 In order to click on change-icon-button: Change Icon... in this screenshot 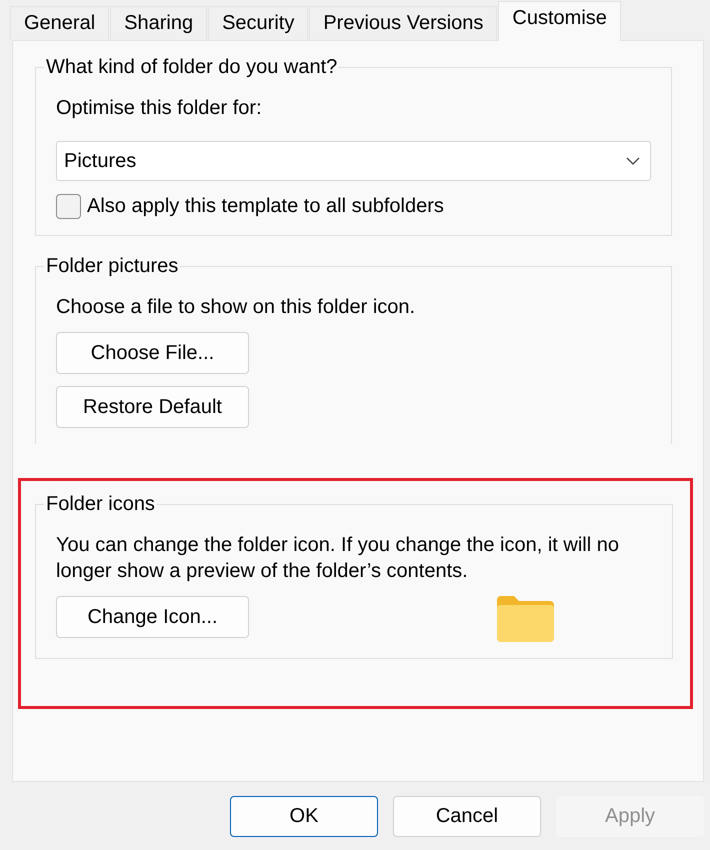, I will do `click(152, 617)`.